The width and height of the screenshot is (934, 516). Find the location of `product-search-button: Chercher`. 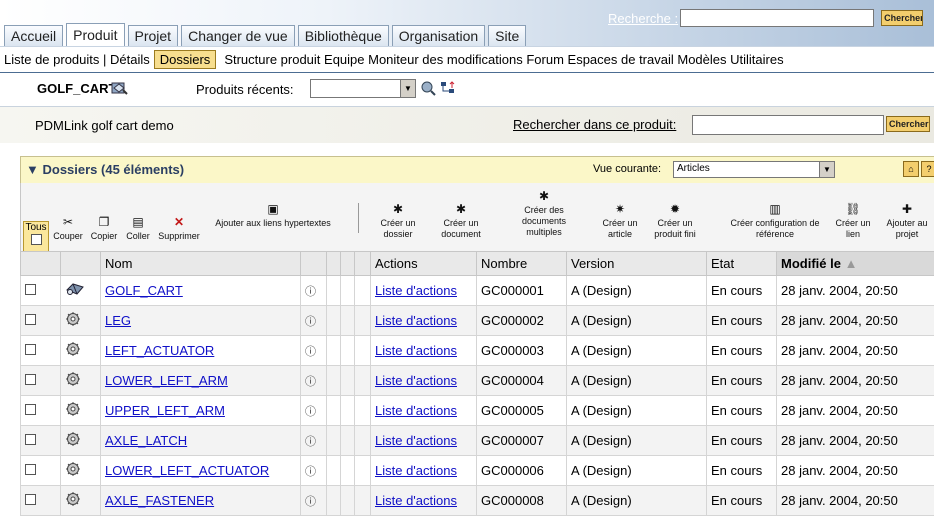

product-search-button: Chercher is located at coordinates (908, 124).